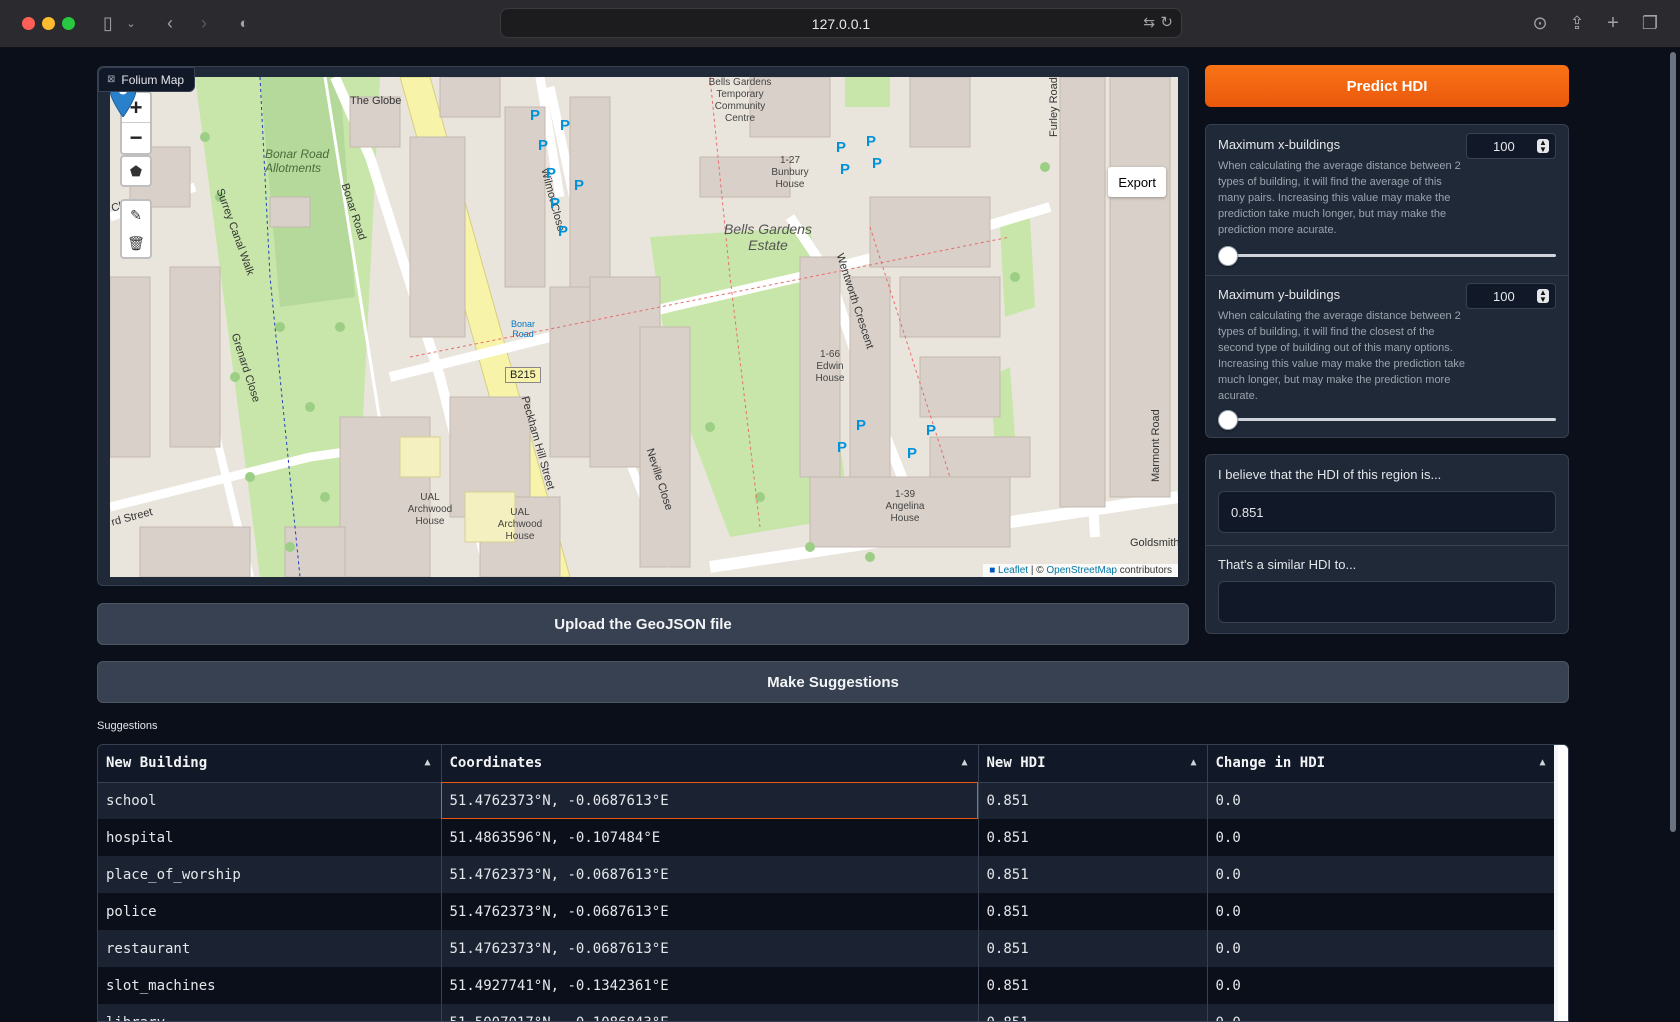 The width and height of the screenshot is (1680, 1022). I want to click on table-cell: place_of_worship, so click(270, 874).